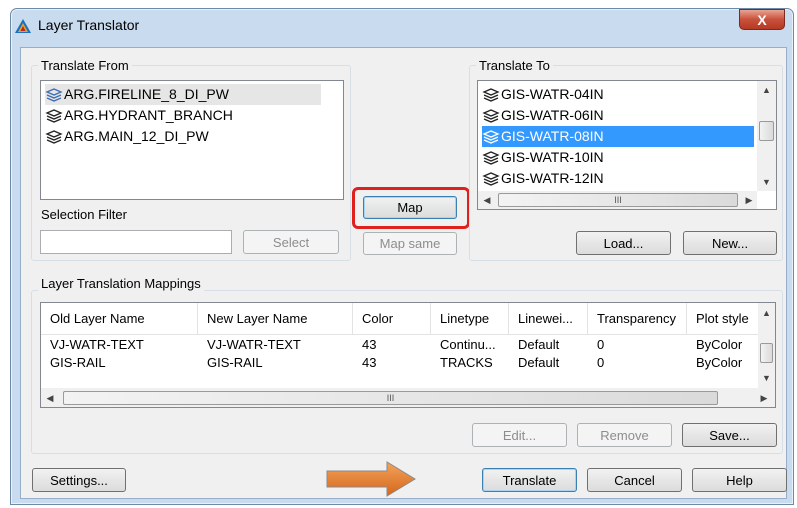 This screenshot has width=797, height=508. What do you see at coordinates (552, 178) in the screenshot?
I see `list-item-label: GIS-WATR-12IN` at bounding box center [552, 178].